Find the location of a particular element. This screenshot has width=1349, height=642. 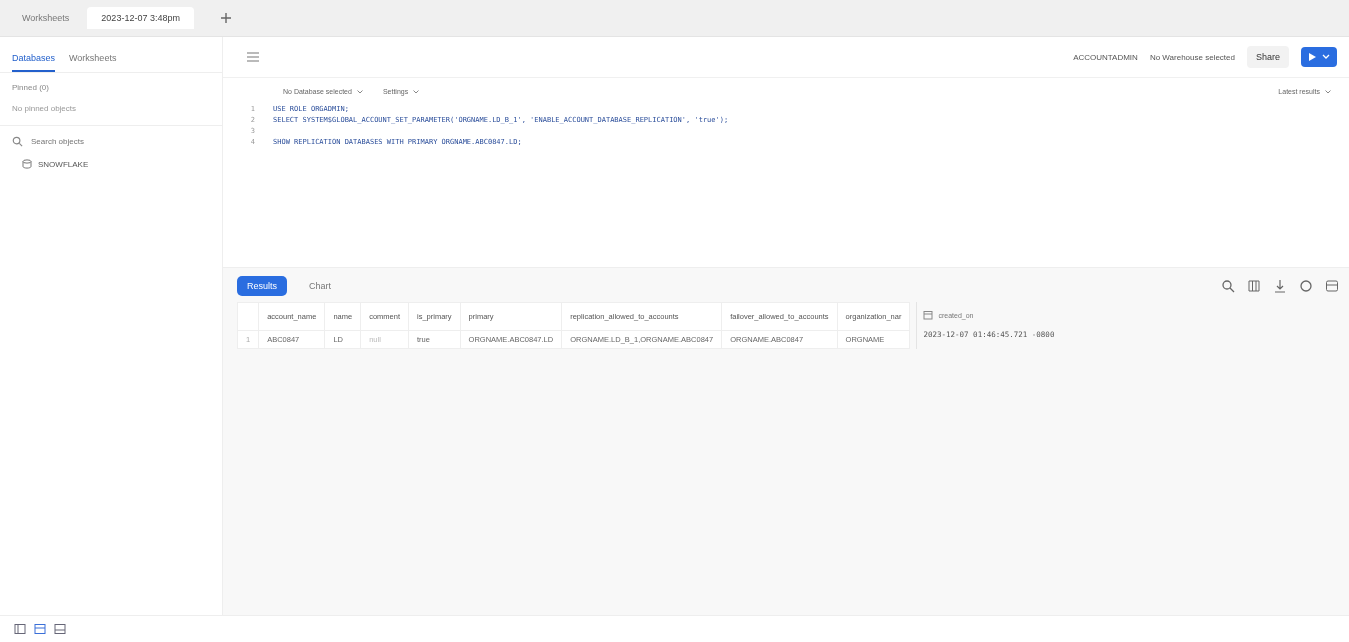

browser-tab: Worksheets is located at coordinates (46, 18).